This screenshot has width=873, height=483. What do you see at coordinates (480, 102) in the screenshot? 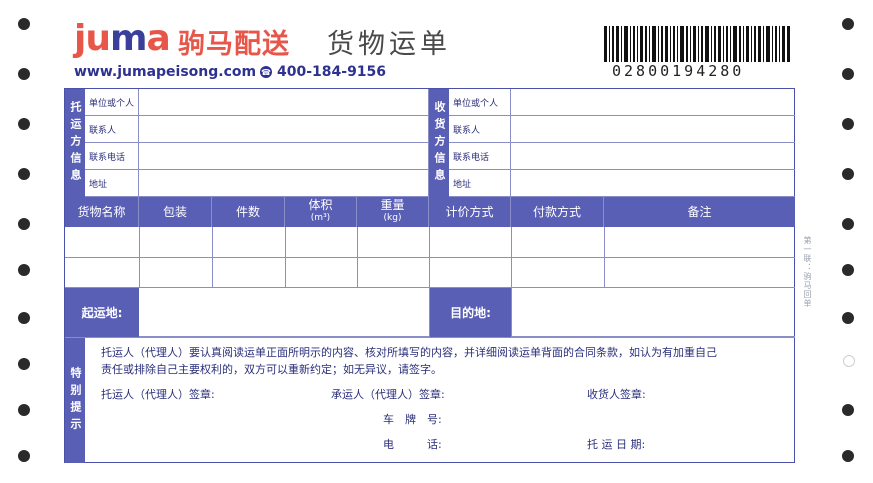
I see `receiver-company-label: 单位或个人` at bounding box center [480, 102].